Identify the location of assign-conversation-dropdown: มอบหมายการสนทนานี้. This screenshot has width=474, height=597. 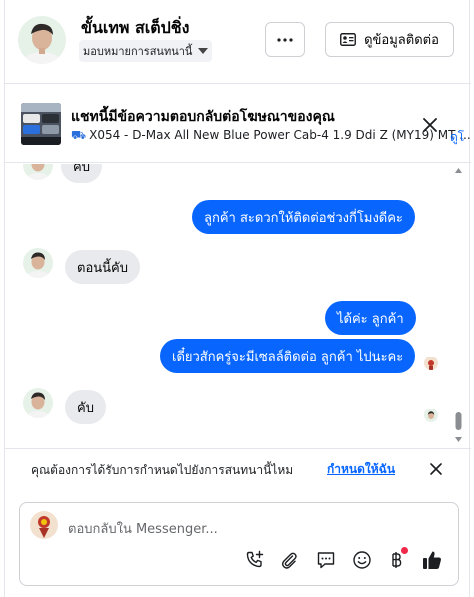
(146, 51).